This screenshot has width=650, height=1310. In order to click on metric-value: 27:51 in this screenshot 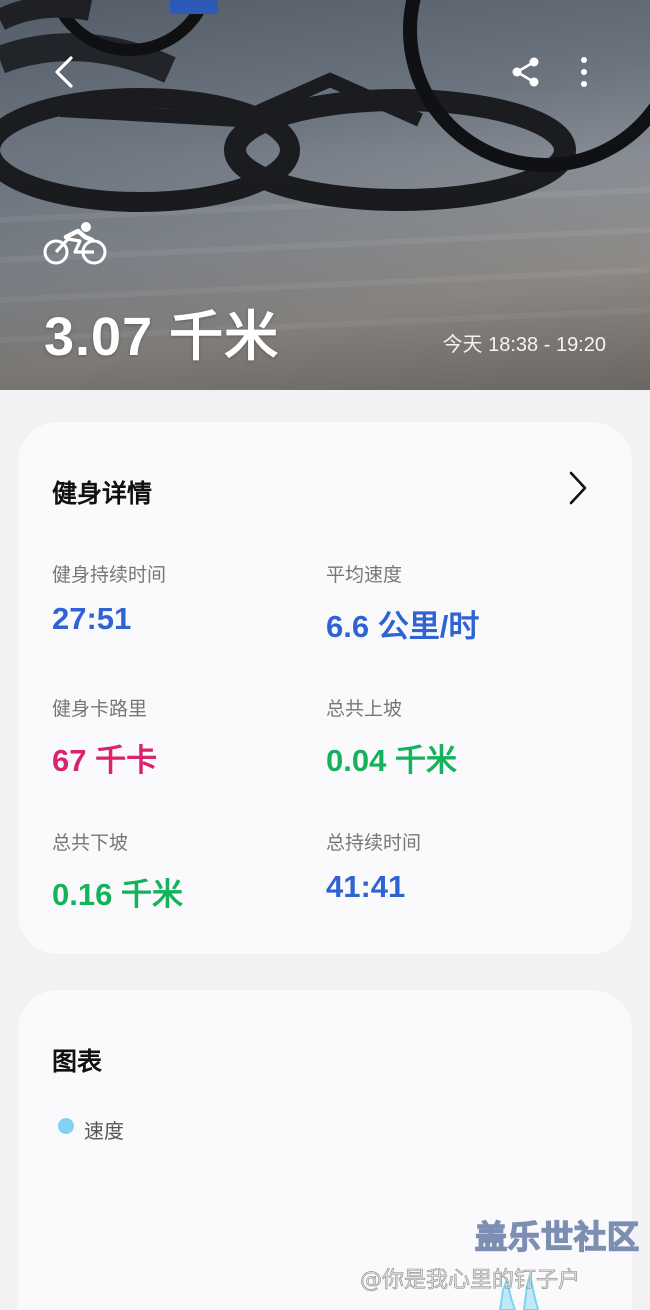, I will do `click(92, 618)`.